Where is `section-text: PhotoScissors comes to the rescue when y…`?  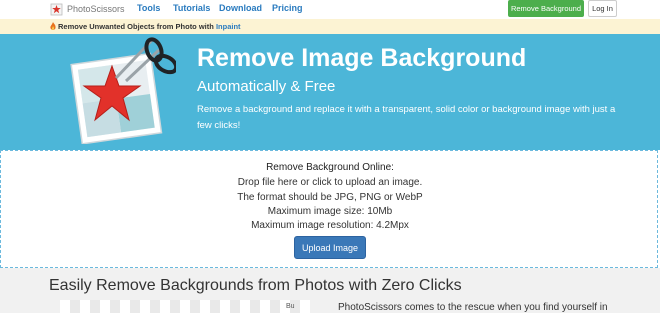 section-text: PhotoScissors comes to the rescue when y… is located at coordinates (473, 307).